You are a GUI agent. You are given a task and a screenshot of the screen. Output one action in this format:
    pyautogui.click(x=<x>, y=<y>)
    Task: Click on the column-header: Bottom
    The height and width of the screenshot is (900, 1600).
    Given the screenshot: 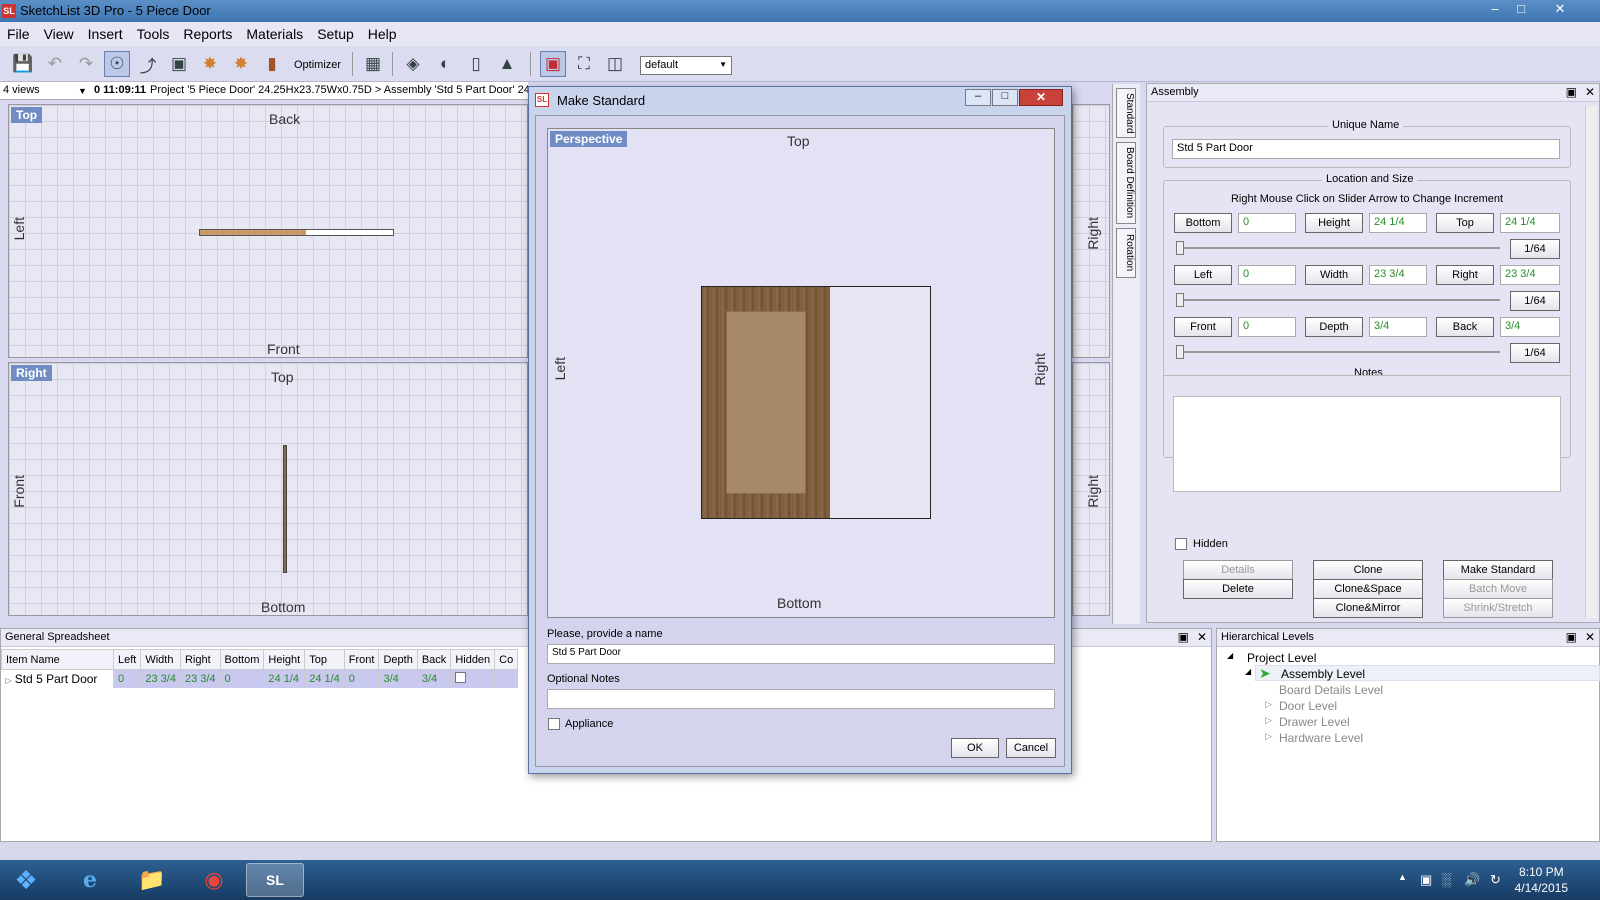 What is the action you would take?
    pyautogui.click(x=242, y=659)
    